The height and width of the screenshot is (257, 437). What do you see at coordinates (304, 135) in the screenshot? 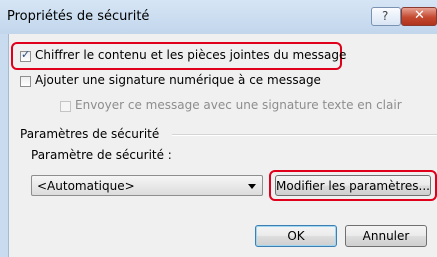
I see `group-separator` at bounding box center [304, 135].